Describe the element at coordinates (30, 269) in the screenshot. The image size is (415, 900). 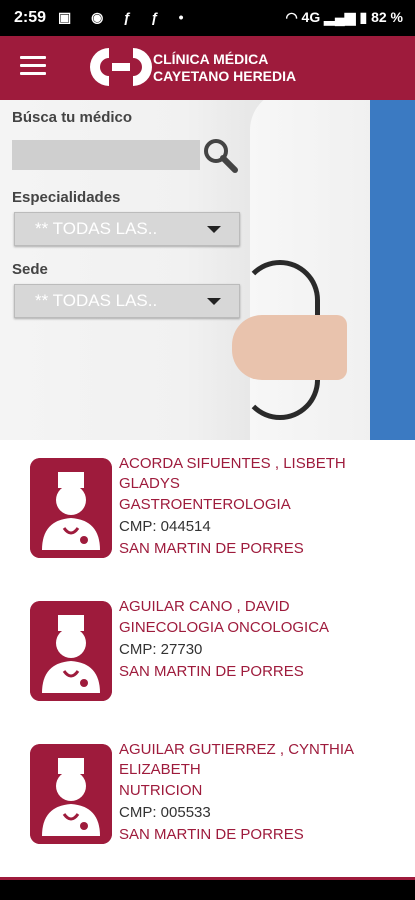
I see `site-label: Sede` at that location.